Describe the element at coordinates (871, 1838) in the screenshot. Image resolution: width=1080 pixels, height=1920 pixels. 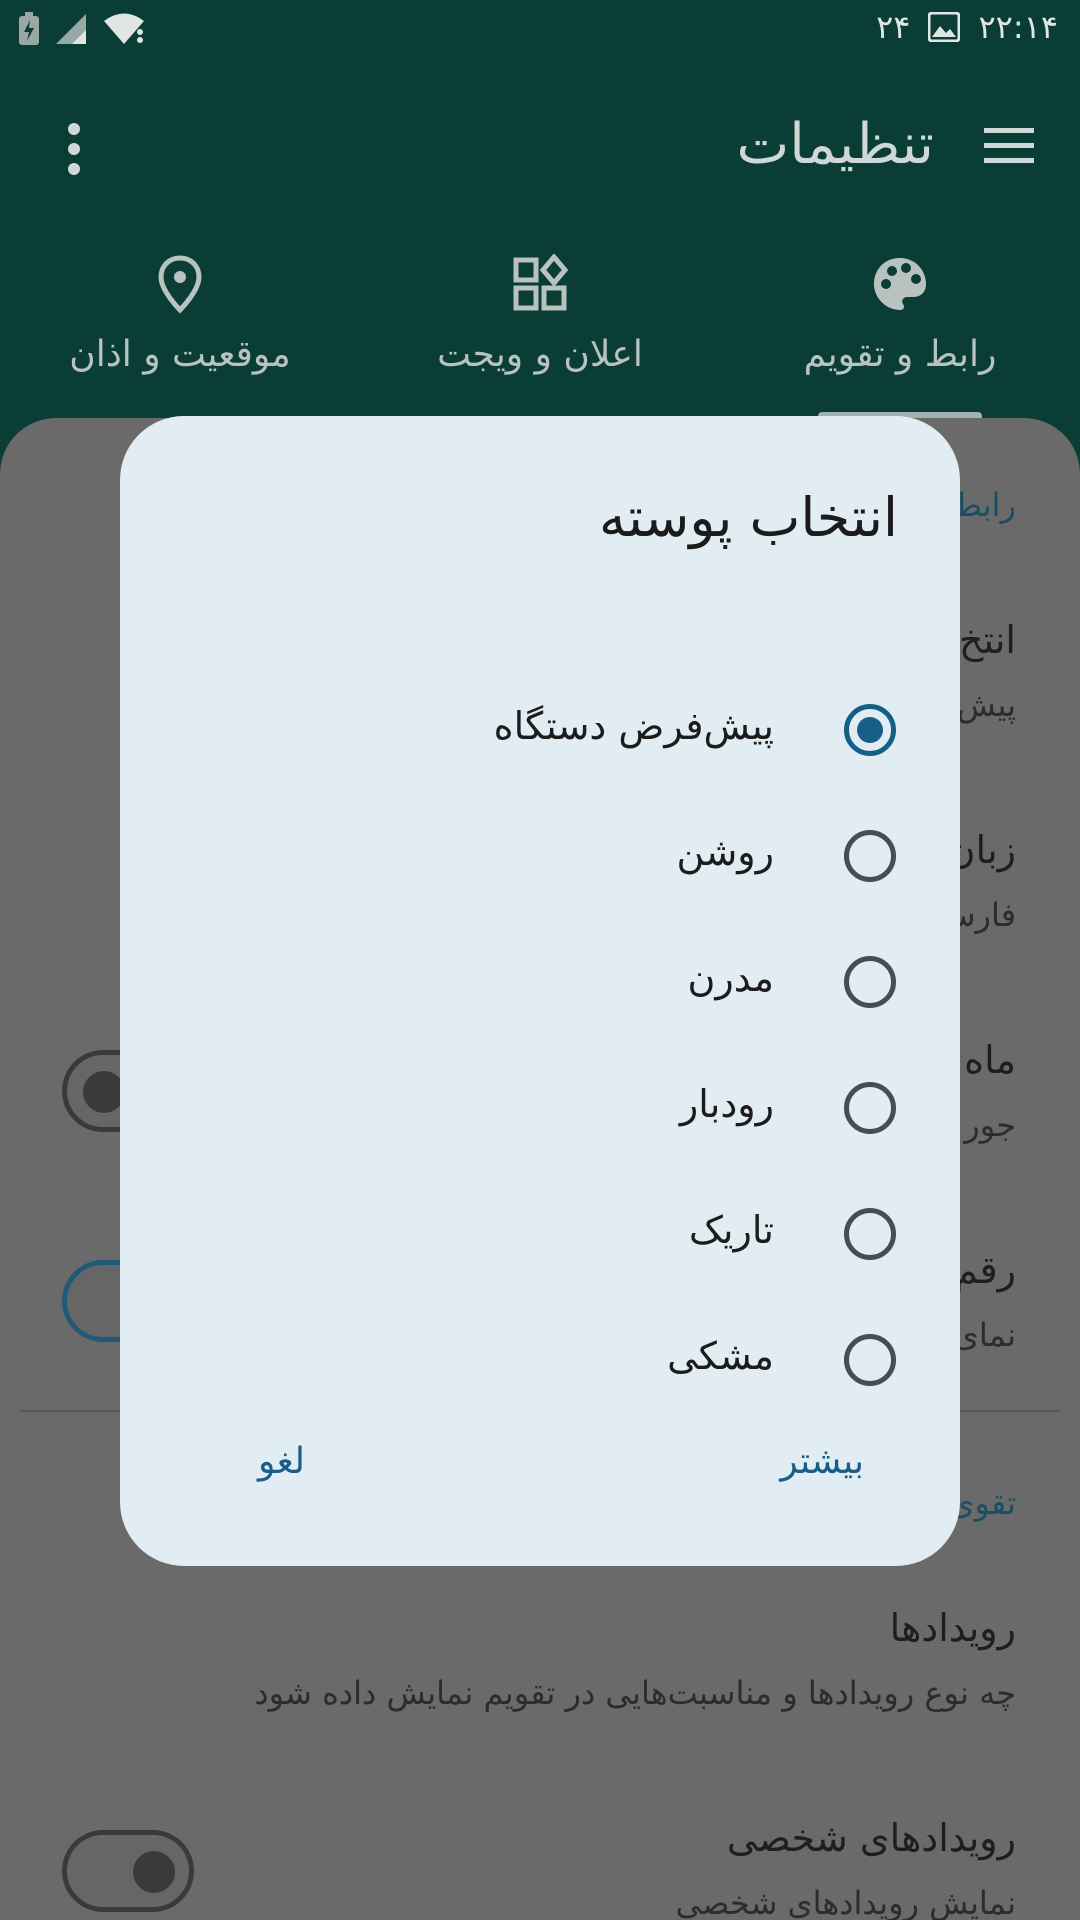
I see `personal-events-title: رویدادهای شخصی` at that location.